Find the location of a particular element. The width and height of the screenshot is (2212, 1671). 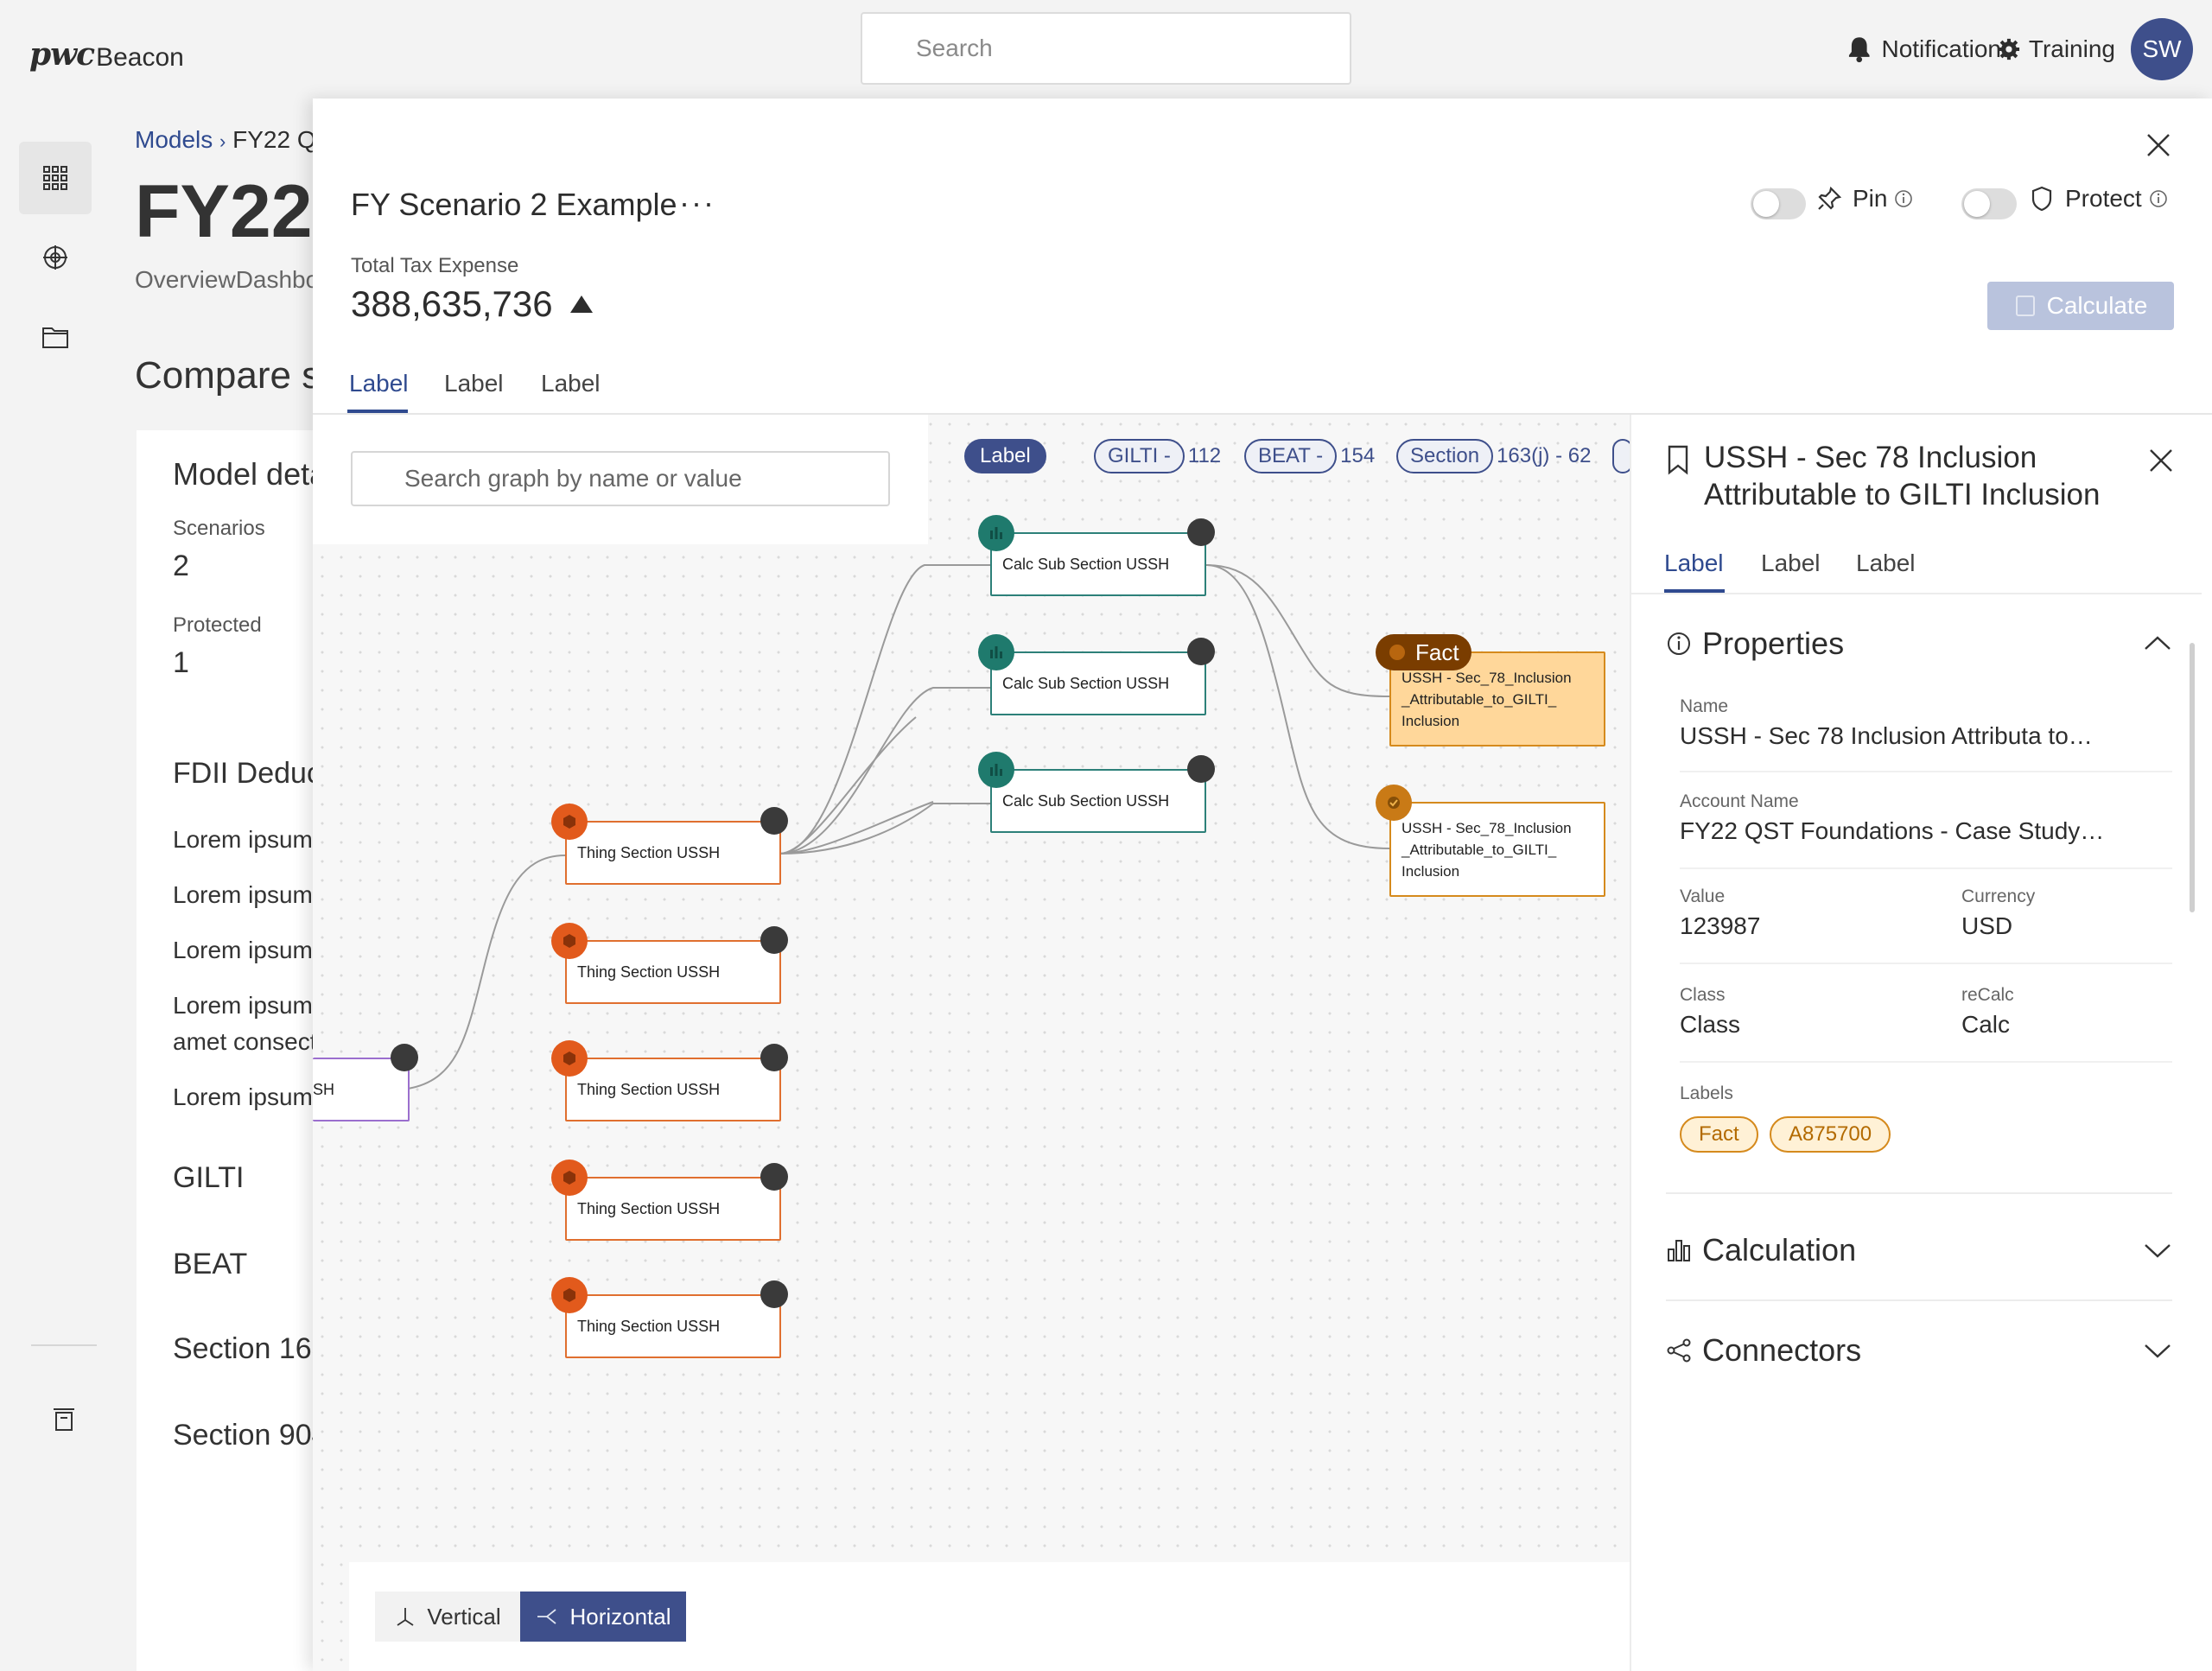

name-label: Name is located at coordinates (1704, 706).